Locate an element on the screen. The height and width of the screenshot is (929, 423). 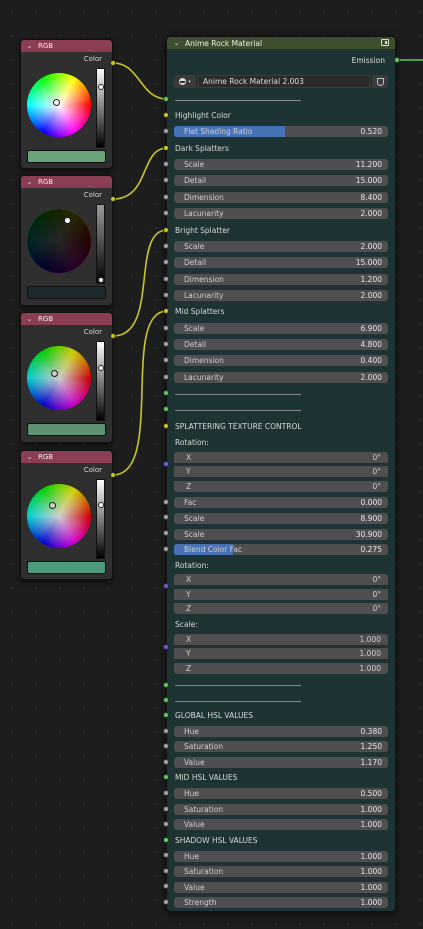
dark-dimension-socket is located at coordinates (166, 197).